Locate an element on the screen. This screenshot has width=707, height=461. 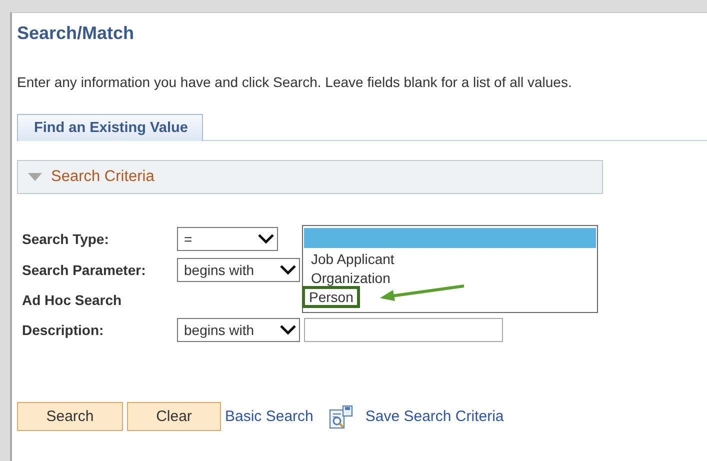
section-header: Search Criteria is located at coordinates (310, 177).